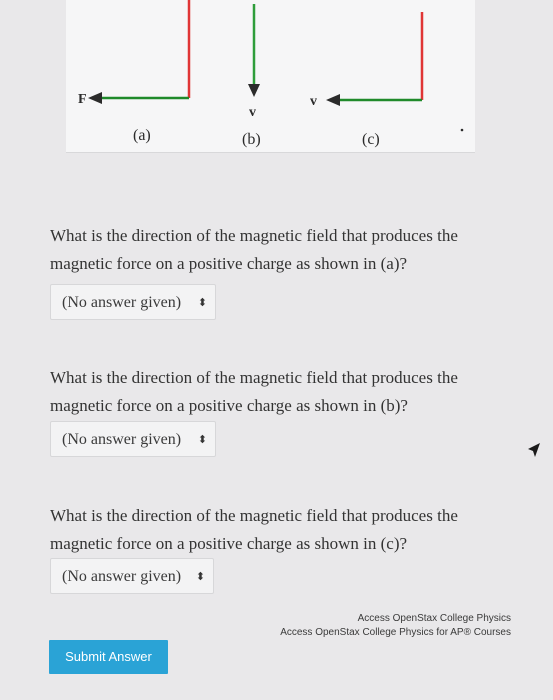 This screenshot has width=553, height=700. Describe the element at coordinates (434, 619) in the screenshot. I see `openstax-link: Access OpenStax College Physics` at that location.